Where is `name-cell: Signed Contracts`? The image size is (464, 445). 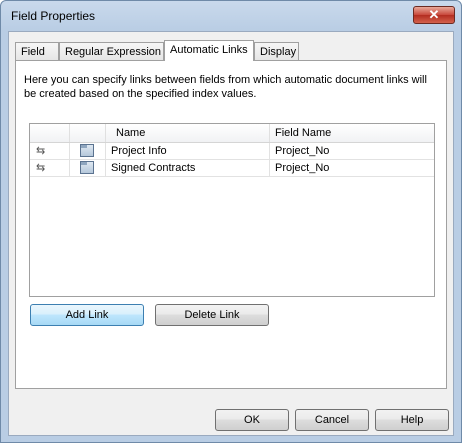
name-cell: Signed Contracts is located at coordinates (188, 168).